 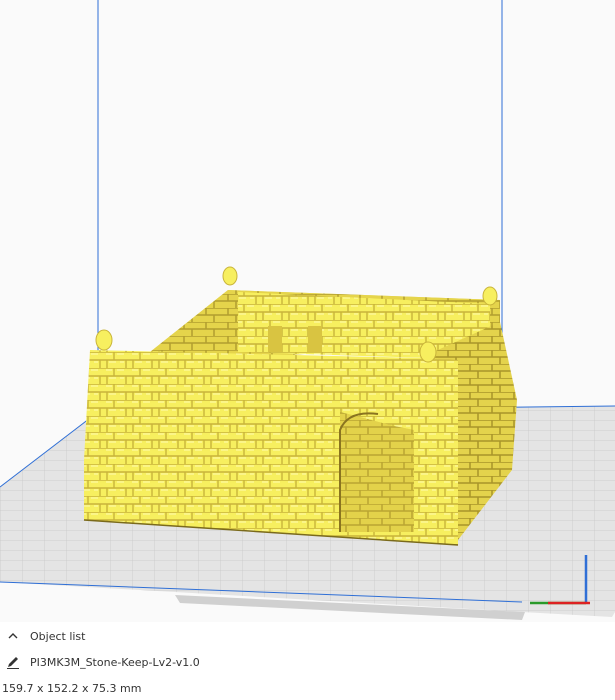 I want to click on object-dimensions: 159.7 x 152.2 x 75.3 mm, so click(x=72, y=688).